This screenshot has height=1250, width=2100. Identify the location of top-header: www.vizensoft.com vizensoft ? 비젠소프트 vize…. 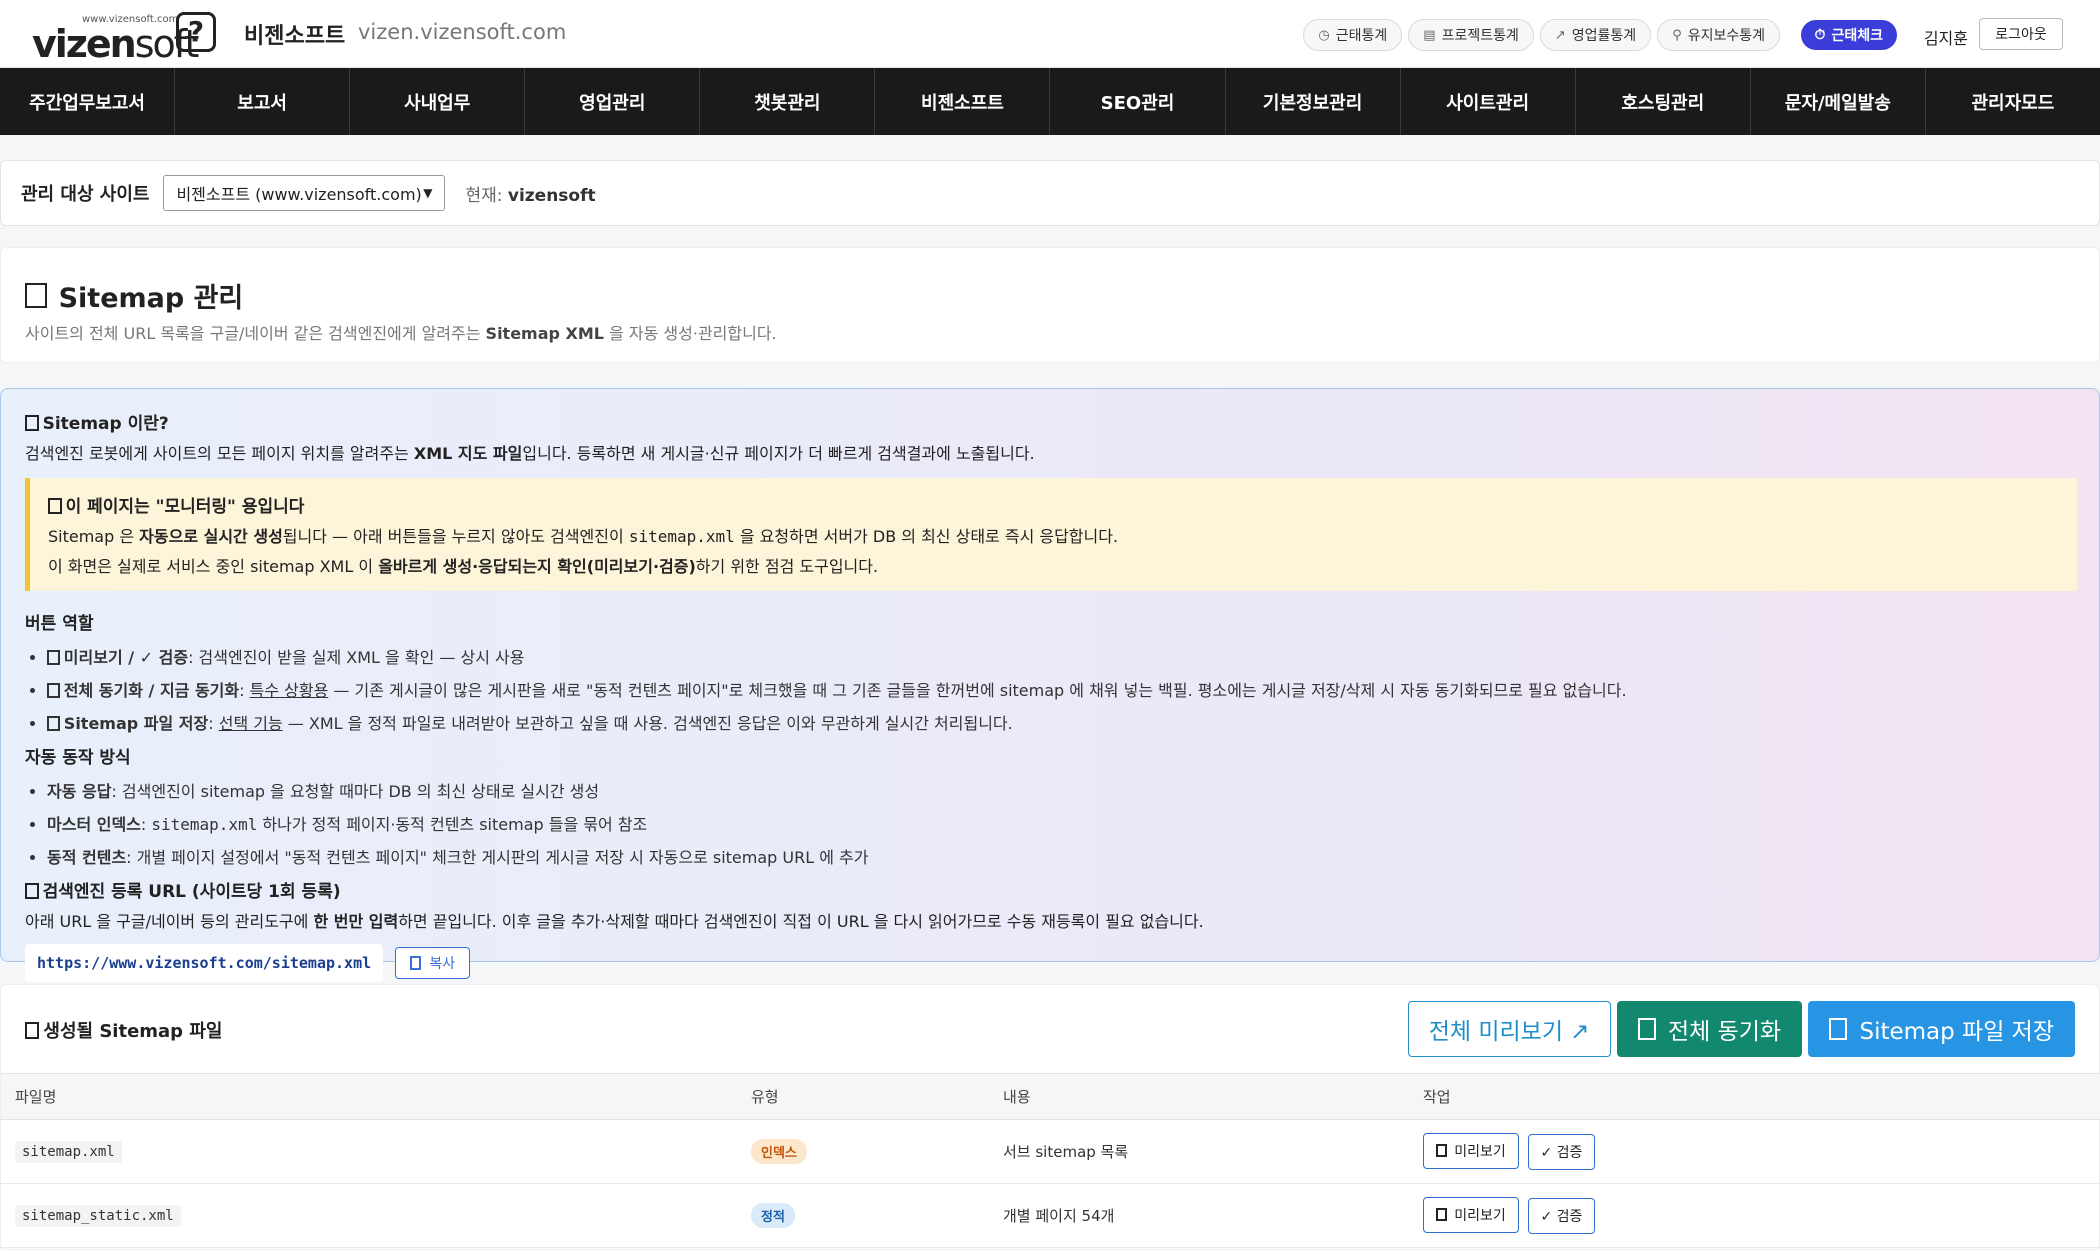
(1050, 34).